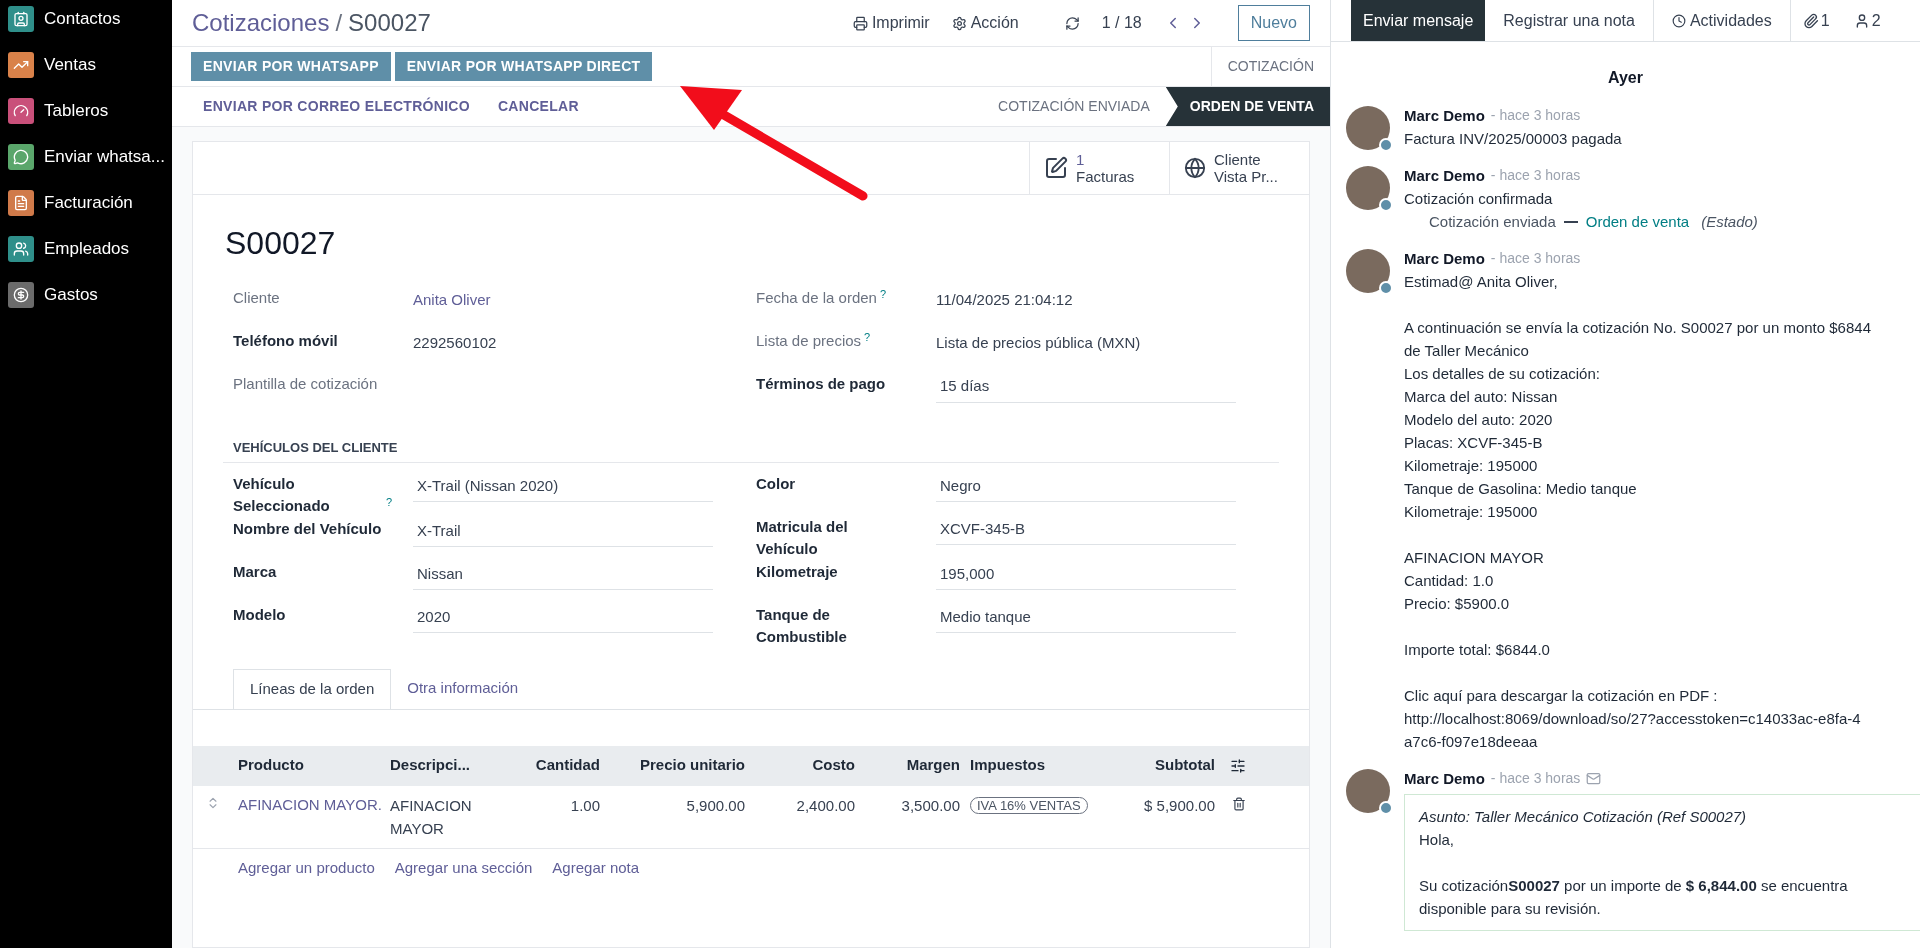 The height and width of the screenshot is (948, 1920). Describe the element at coordinates (305, 384) in the screenshot. I see `field-label: Plantilla de cotización` at that location.